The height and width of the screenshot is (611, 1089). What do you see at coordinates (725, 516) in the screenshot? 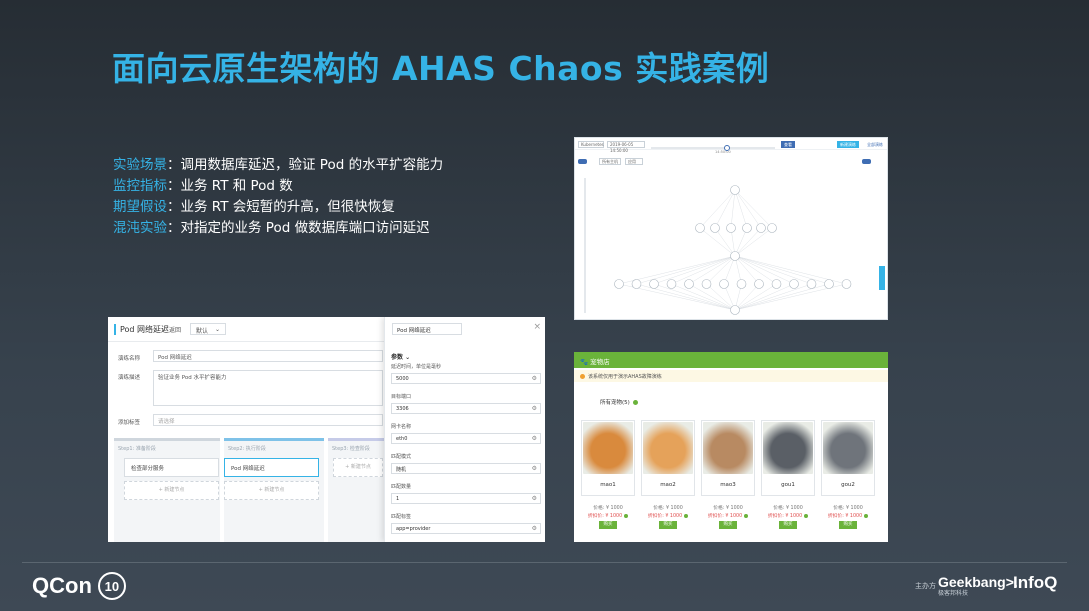
I see `pet-discount-text: 折扣价: ¥ 1000` at bounding box center [725, 516].